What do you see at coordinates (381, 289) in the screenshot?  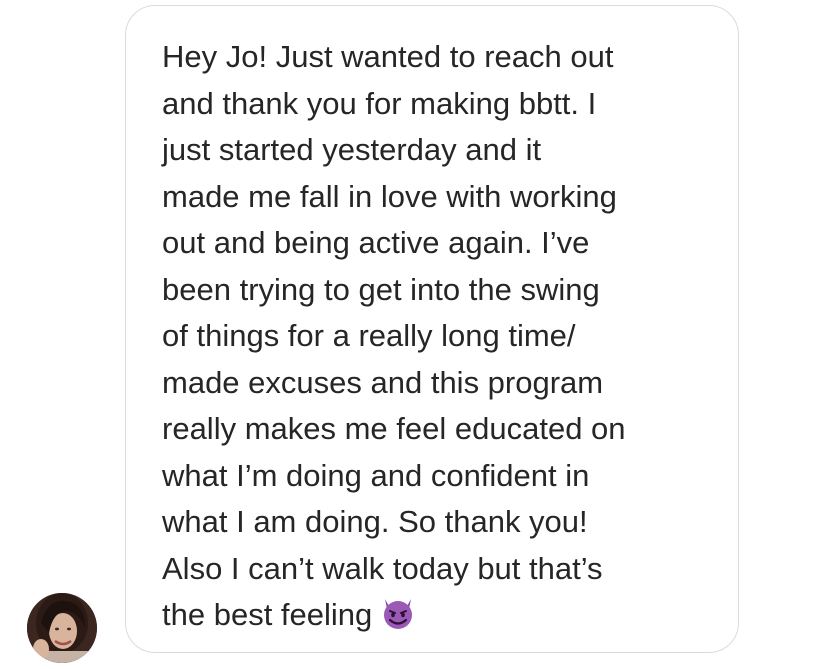 I see `message-line: been trying to get into the swing` at bounding box center [381, 289].